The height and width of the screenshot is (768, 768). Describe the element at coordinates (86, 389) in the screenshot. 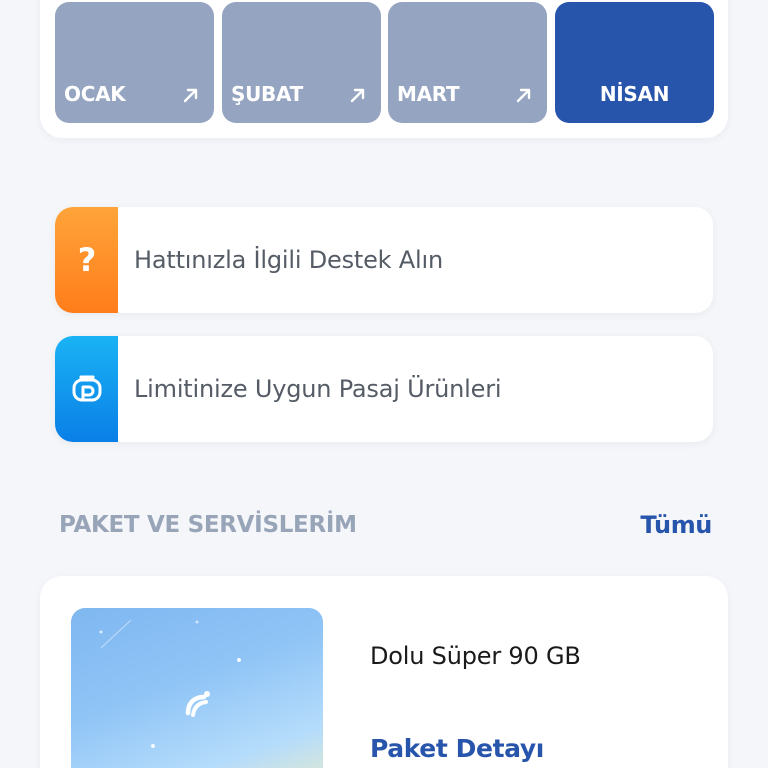

I see `pasaj-icon` at that location.